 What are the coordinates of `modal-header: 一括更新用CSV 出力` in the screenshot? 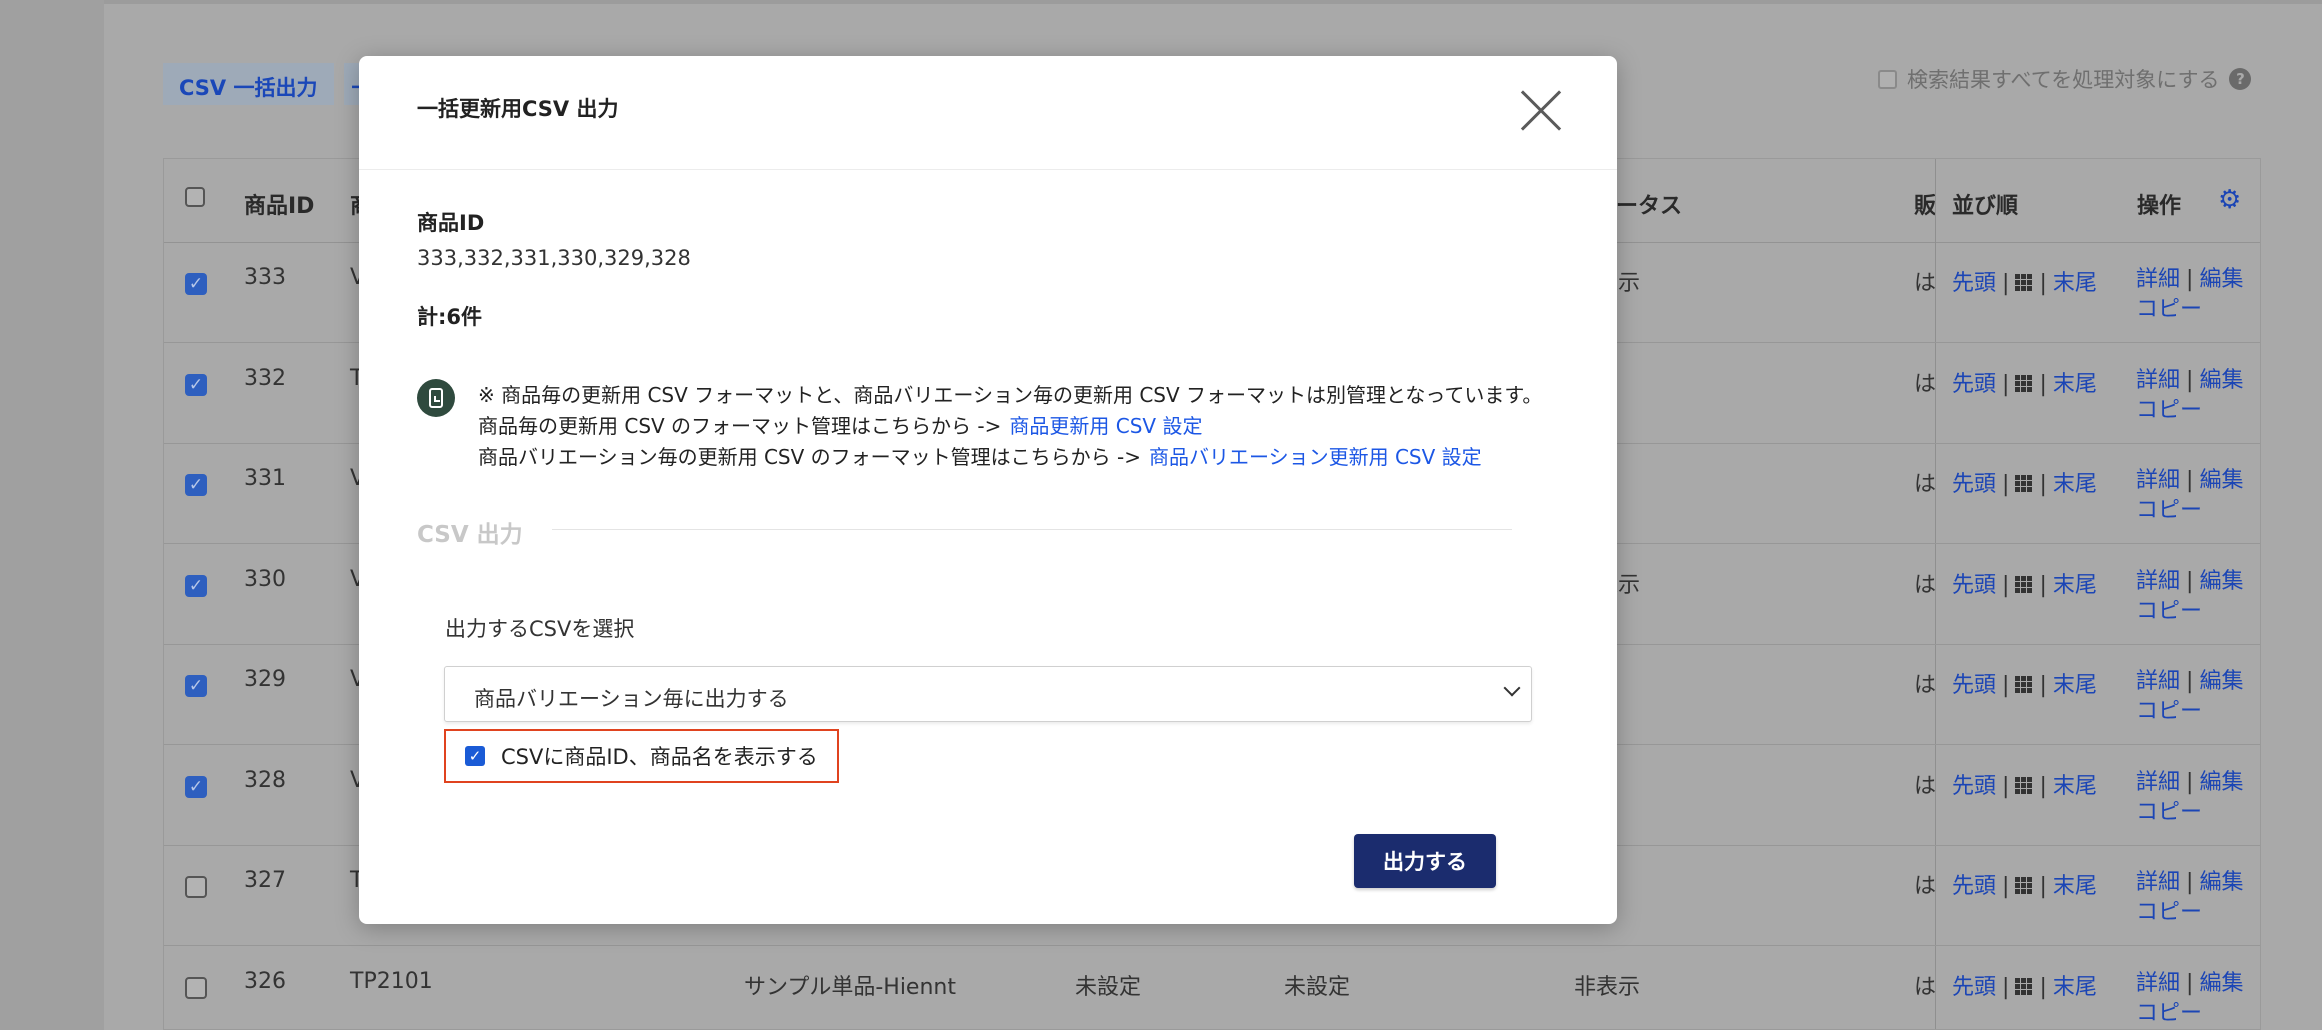 It's located at (988, 113).